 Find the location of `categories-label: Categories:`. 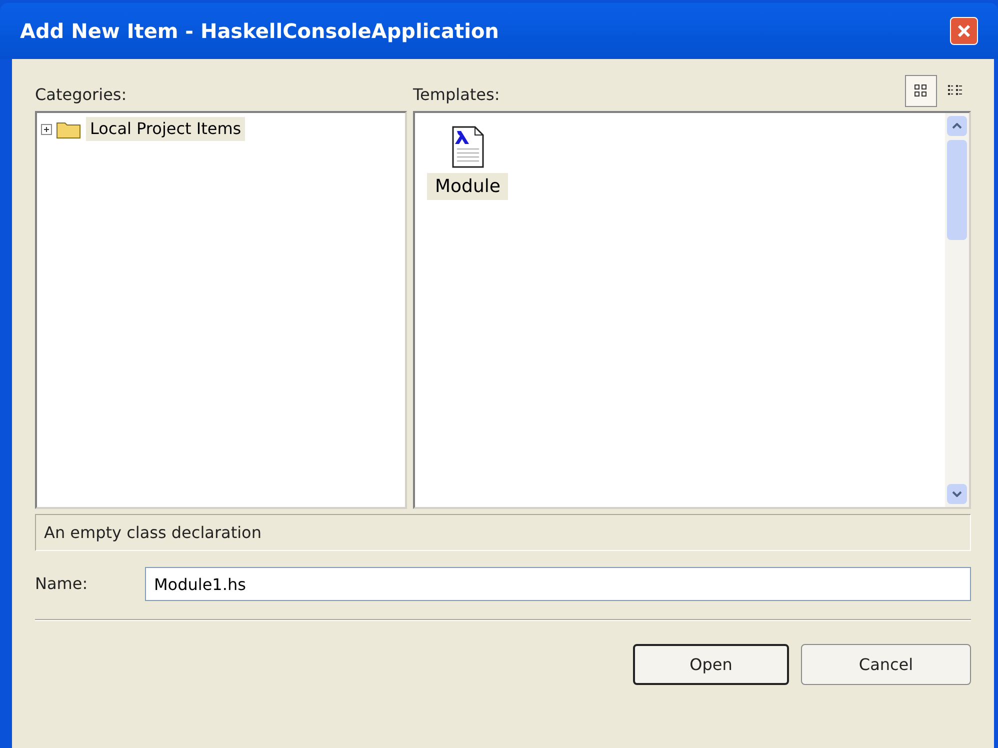

categories-label: Categories: is located at coordinates (81, 95).